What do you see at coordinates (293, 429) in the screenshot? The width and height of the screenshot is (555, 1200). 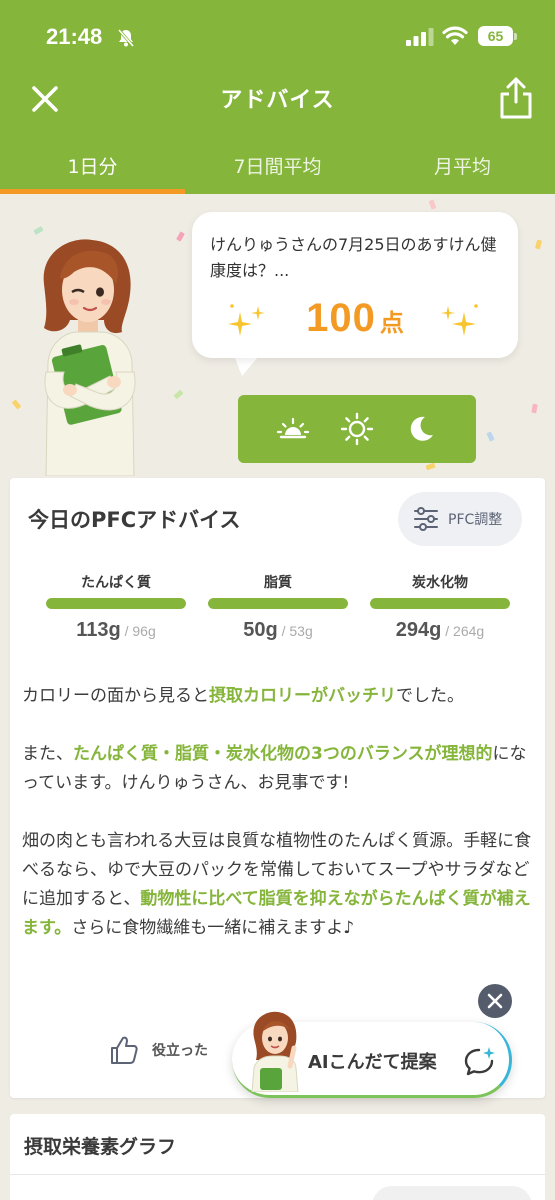 I see `sunrise-icon` at bounding box center [293, 429].